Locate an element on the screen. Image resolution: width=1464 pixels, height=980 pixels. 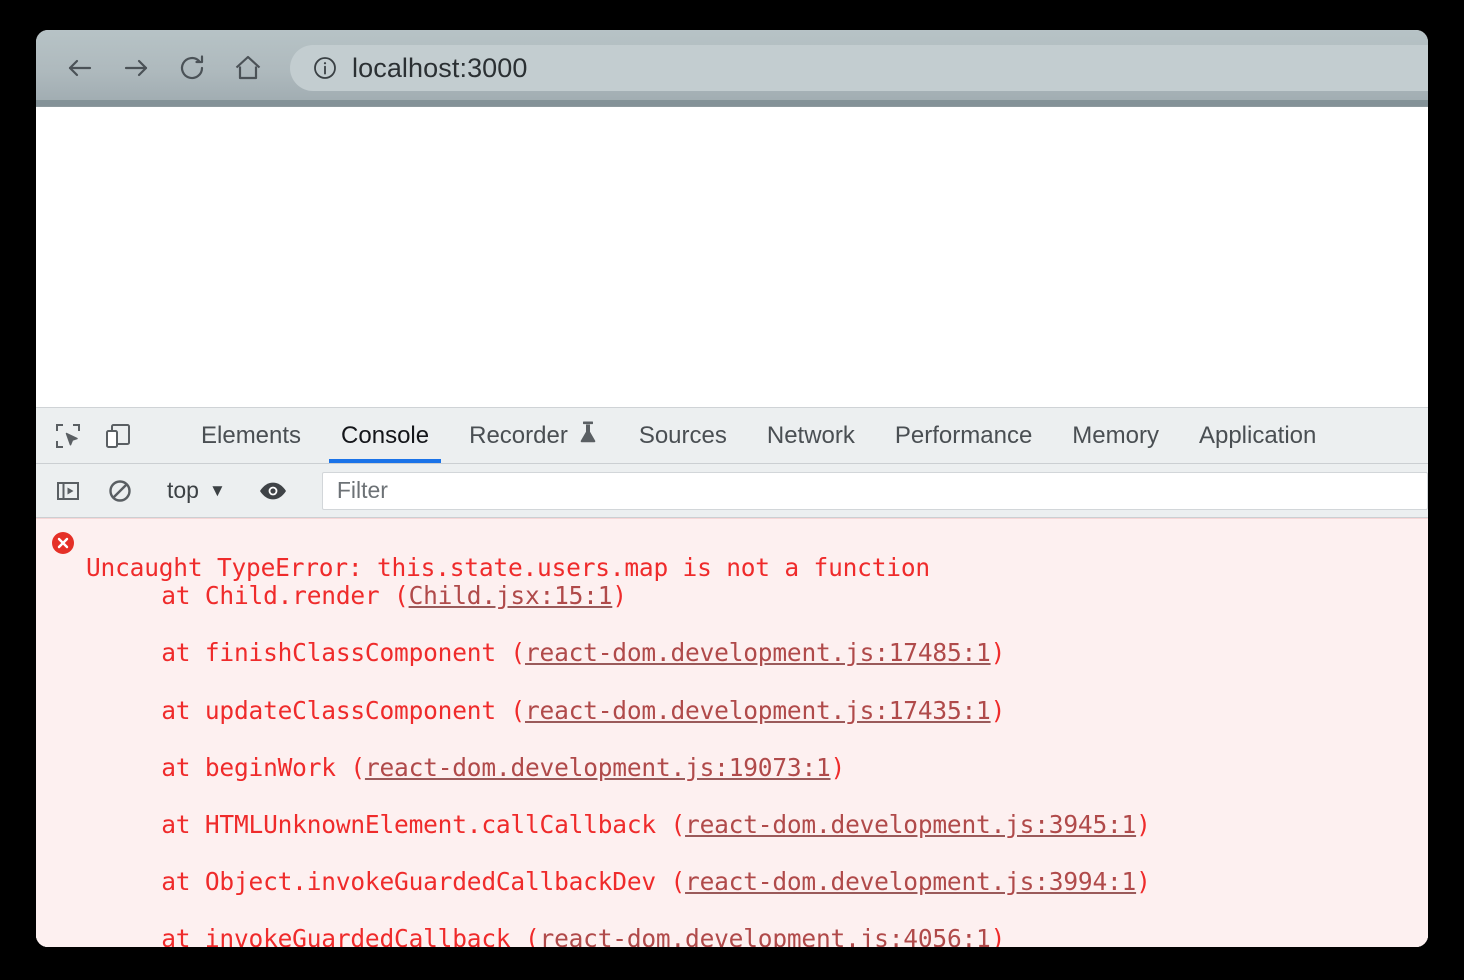
tab-label: Network is located at coordinates (810, 435).